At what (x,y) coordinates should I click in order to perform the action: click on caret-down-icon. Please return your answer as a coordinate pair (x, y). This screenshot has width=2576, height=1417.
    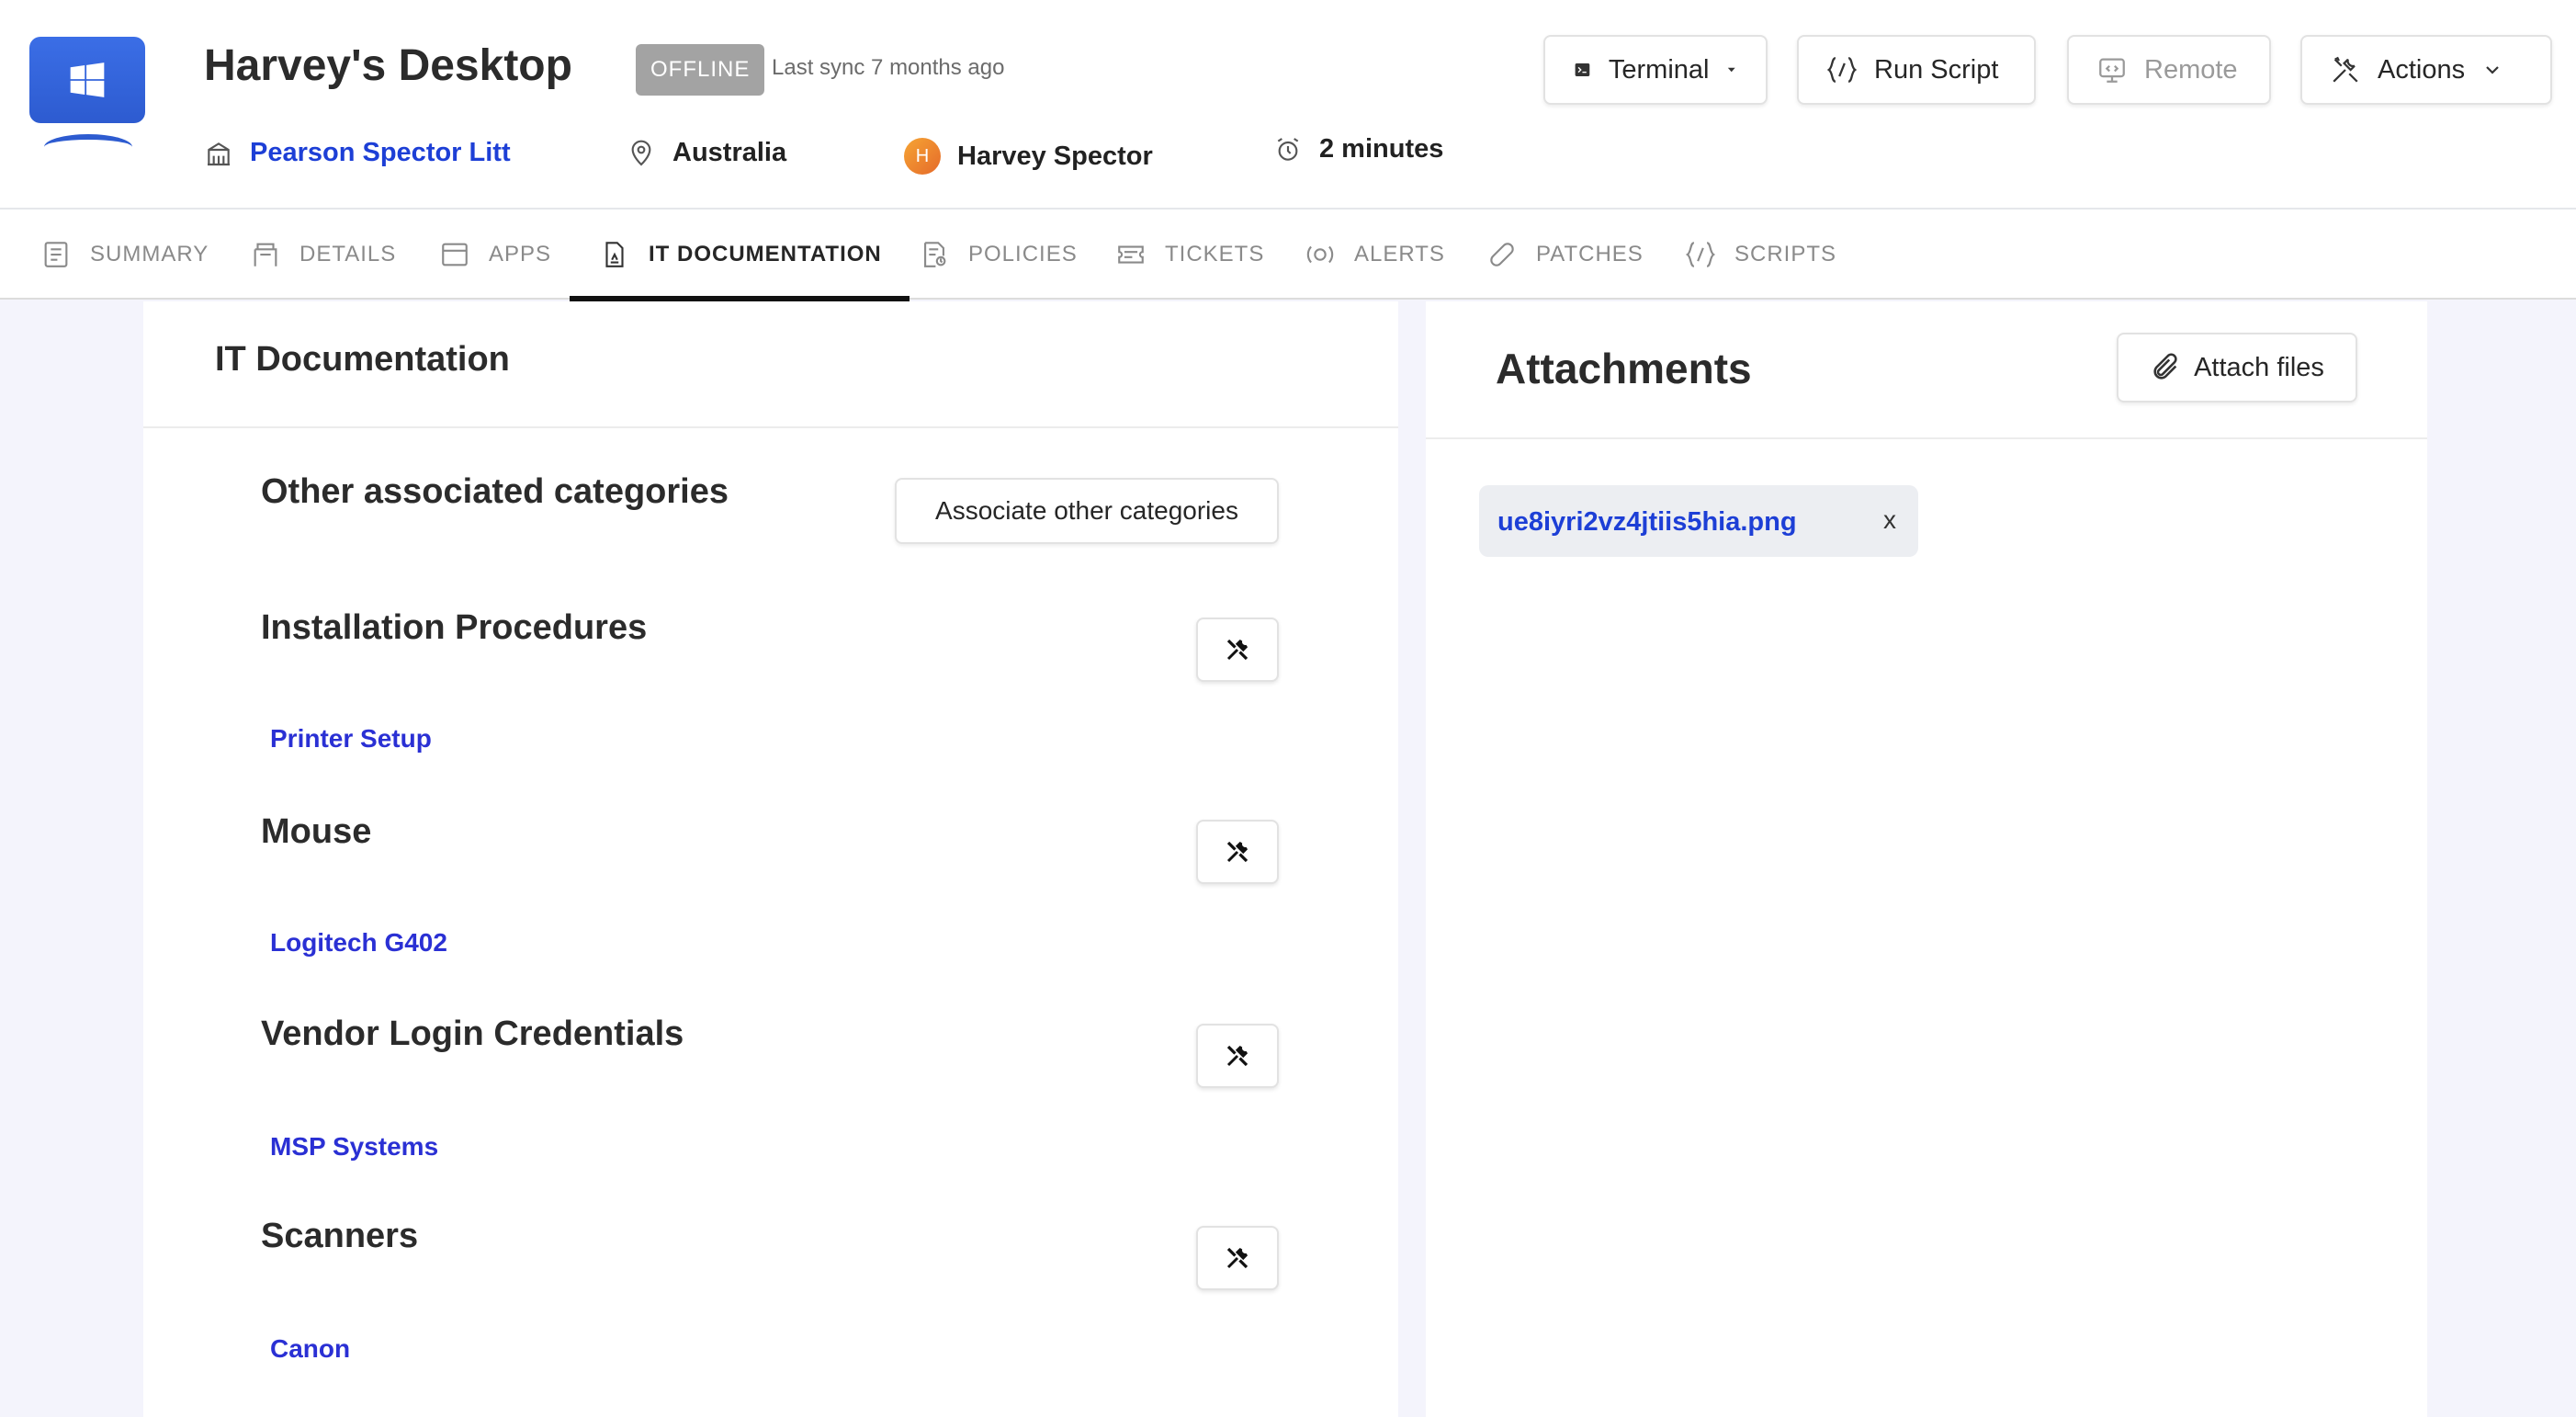
    Looking at the image, I should click on (1732, 70).